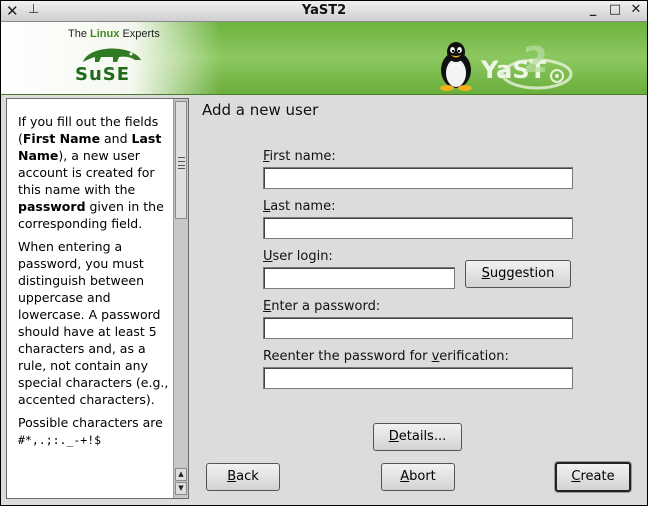 This screenshot has height=506, width=648. I want to click on abort-button: Abort, so click(418, 477).